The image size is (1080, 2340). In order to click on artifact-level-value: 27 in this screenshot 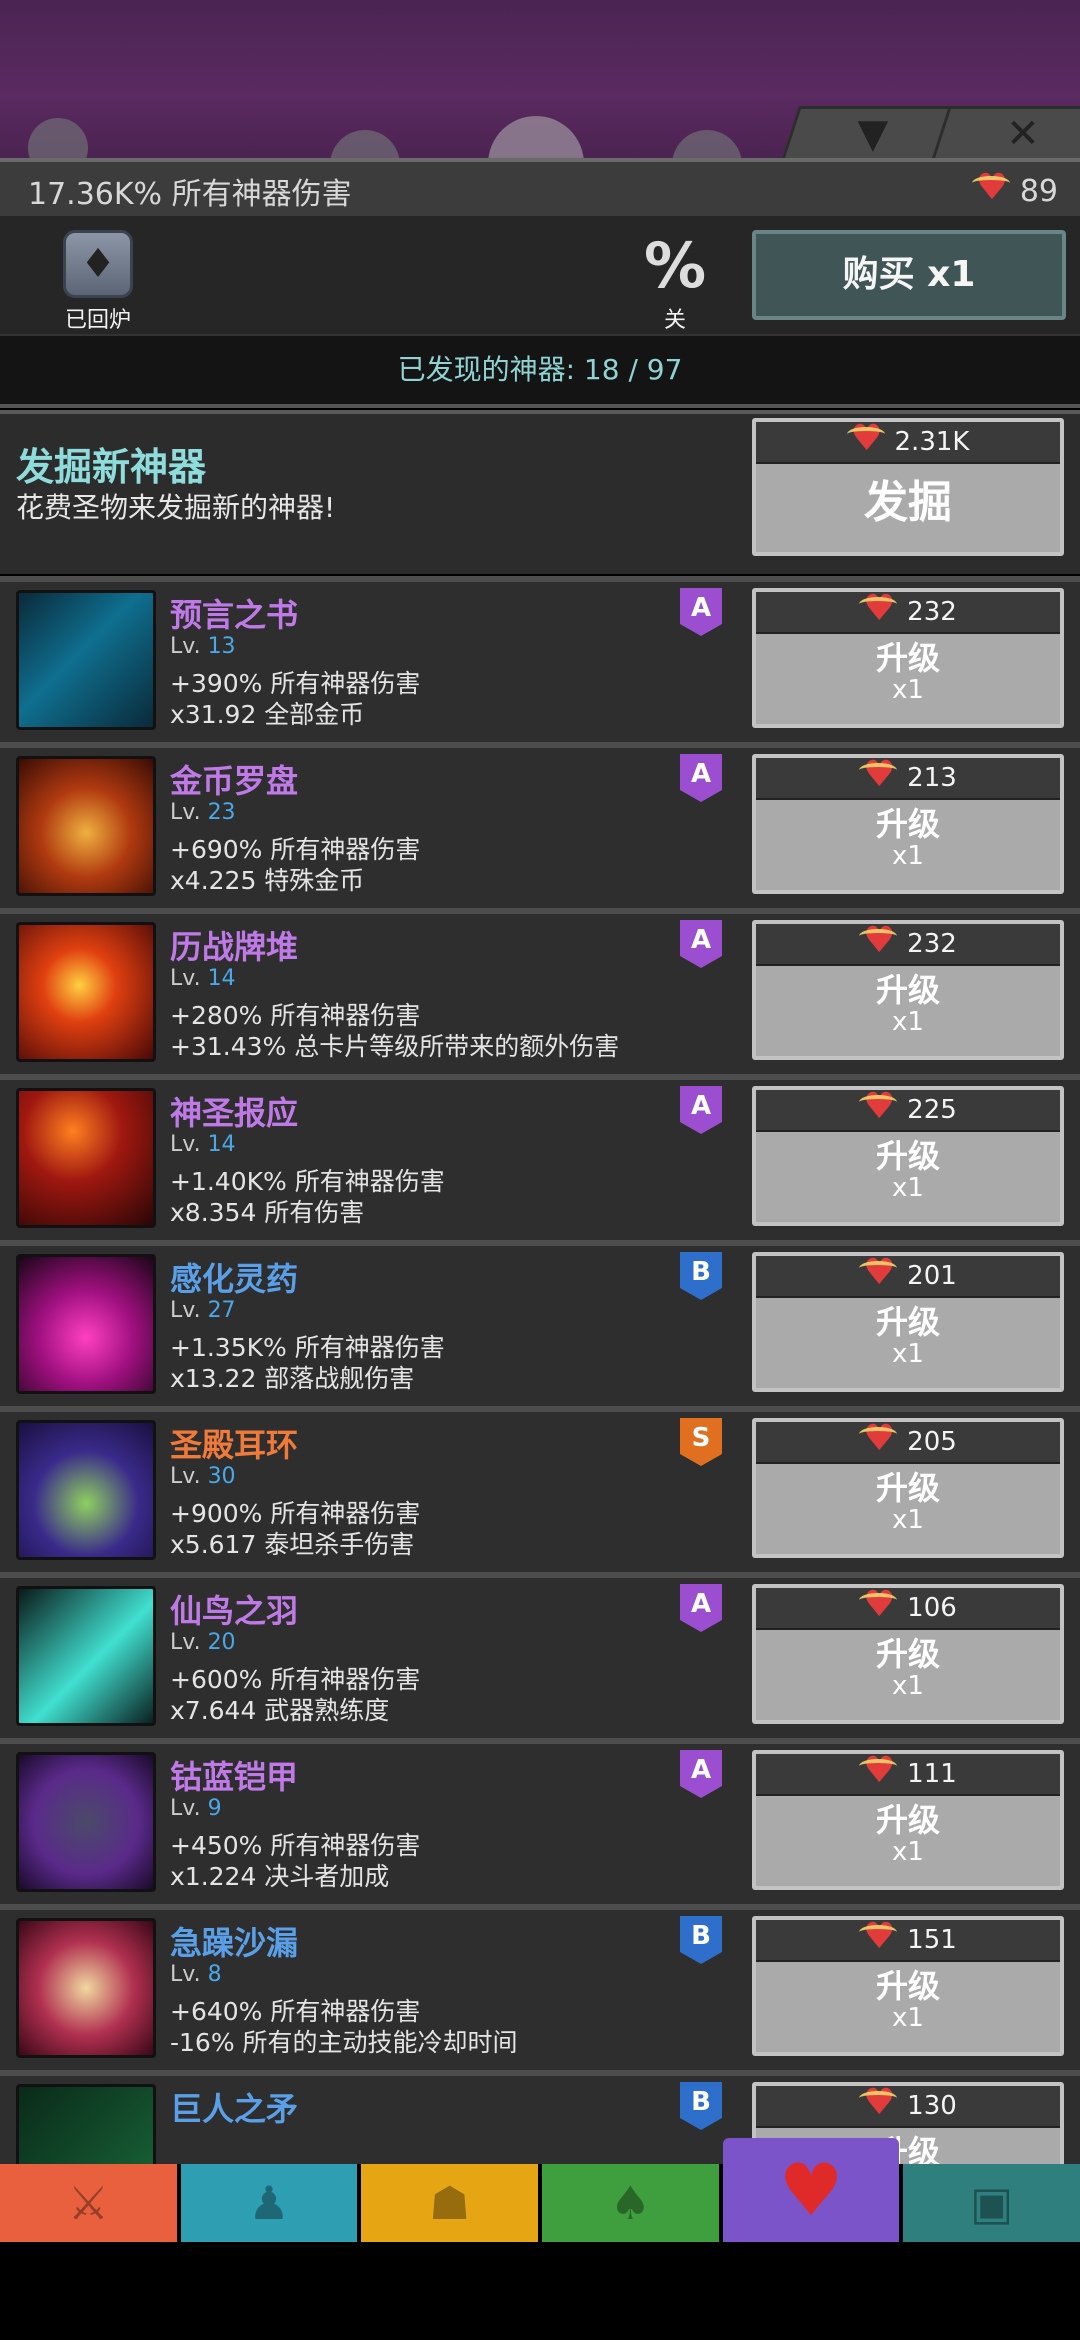, I will do `click(221, 1310)`.